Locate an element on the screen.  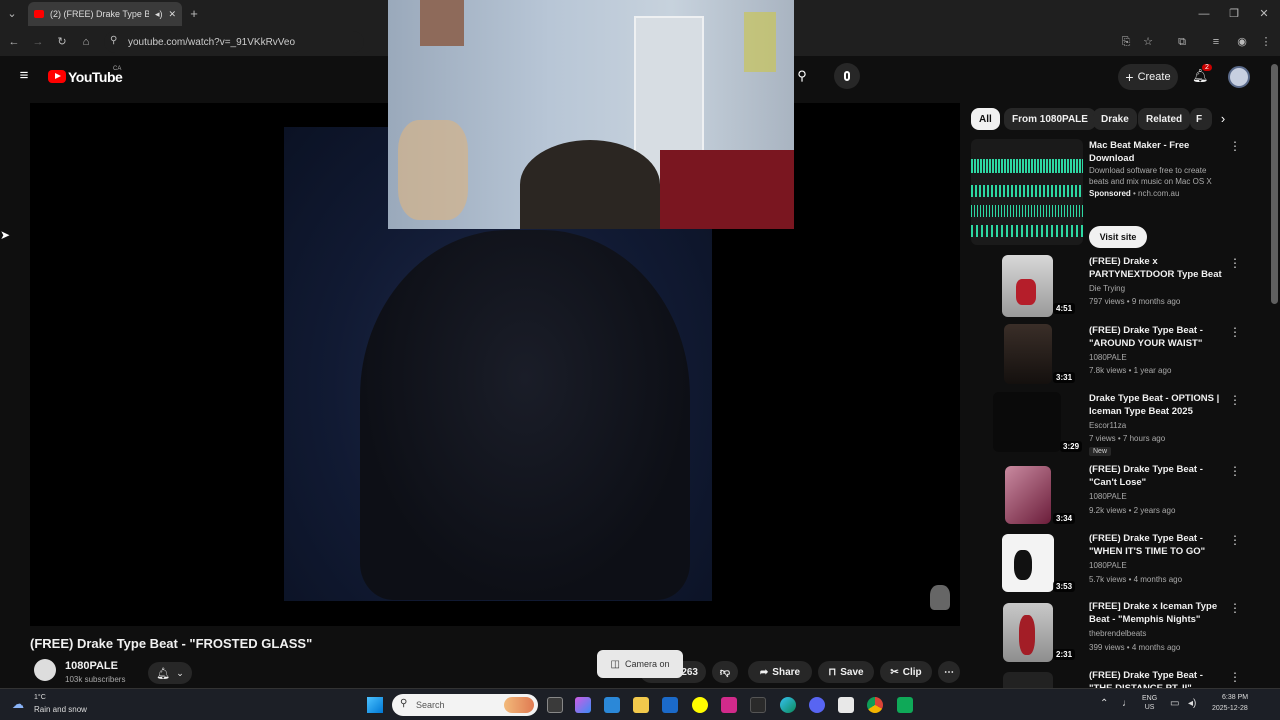
ad-more-icon: ⋮ is located at coordinates (1235, 146).